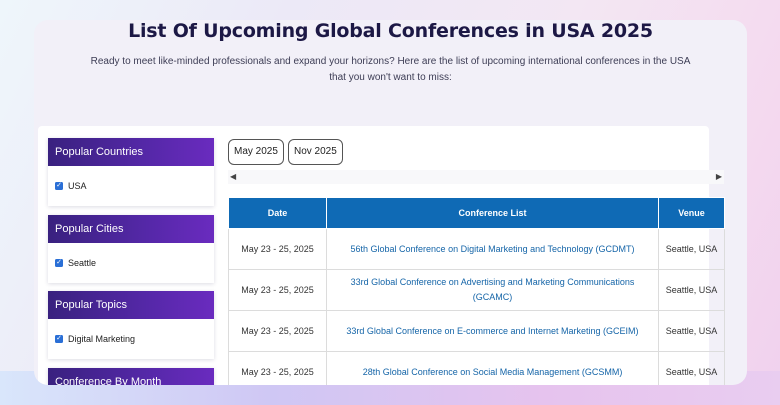 This screenshot has height=405, width=780. What do you see at coordinates (131, 152) in the screenshot?
I see `widget-title: Popular Countries` at bounding box center [131, 152].